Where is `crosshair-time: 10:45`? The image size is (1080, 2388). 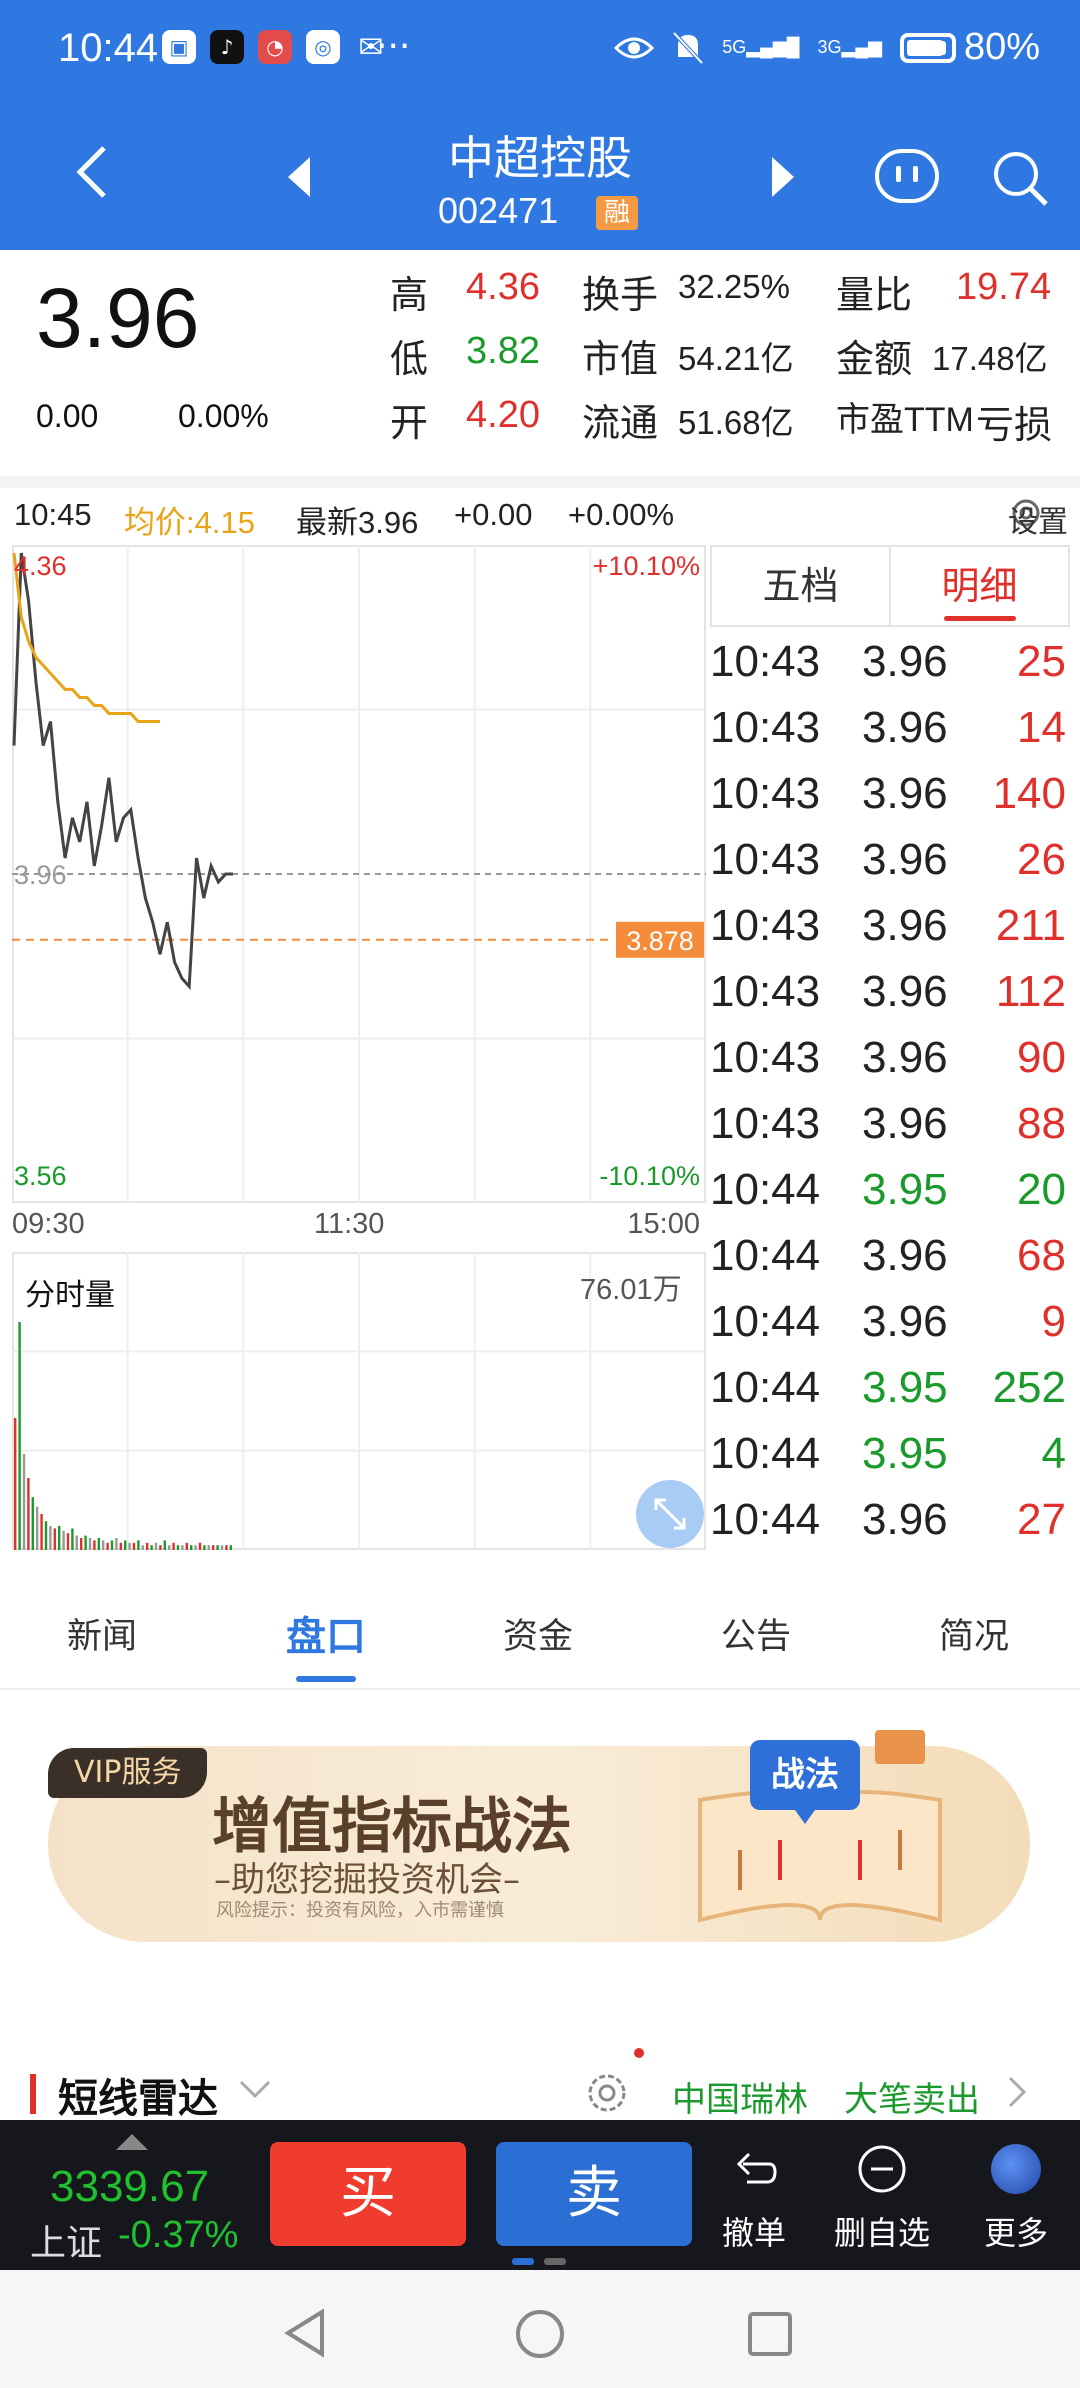
crosshair-time: 10:45 is located at coordinates (53, 514).